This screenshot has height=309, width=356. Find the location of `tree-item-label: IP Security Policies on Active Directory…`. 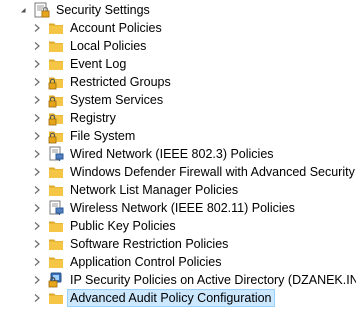

tree-item-label: IP Security Policies on Active Directory… is located at coordinates (213, 280).